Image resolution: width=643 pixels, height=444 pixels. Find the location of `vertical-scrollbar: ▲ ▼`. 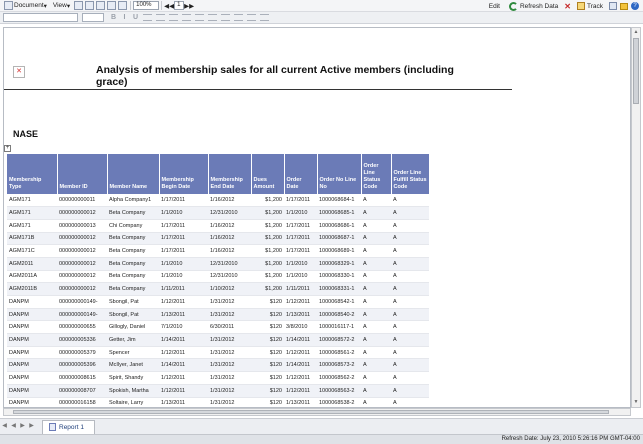

vertical-scrollbar: ▲ ▼ is located at coordinates (636, 217).